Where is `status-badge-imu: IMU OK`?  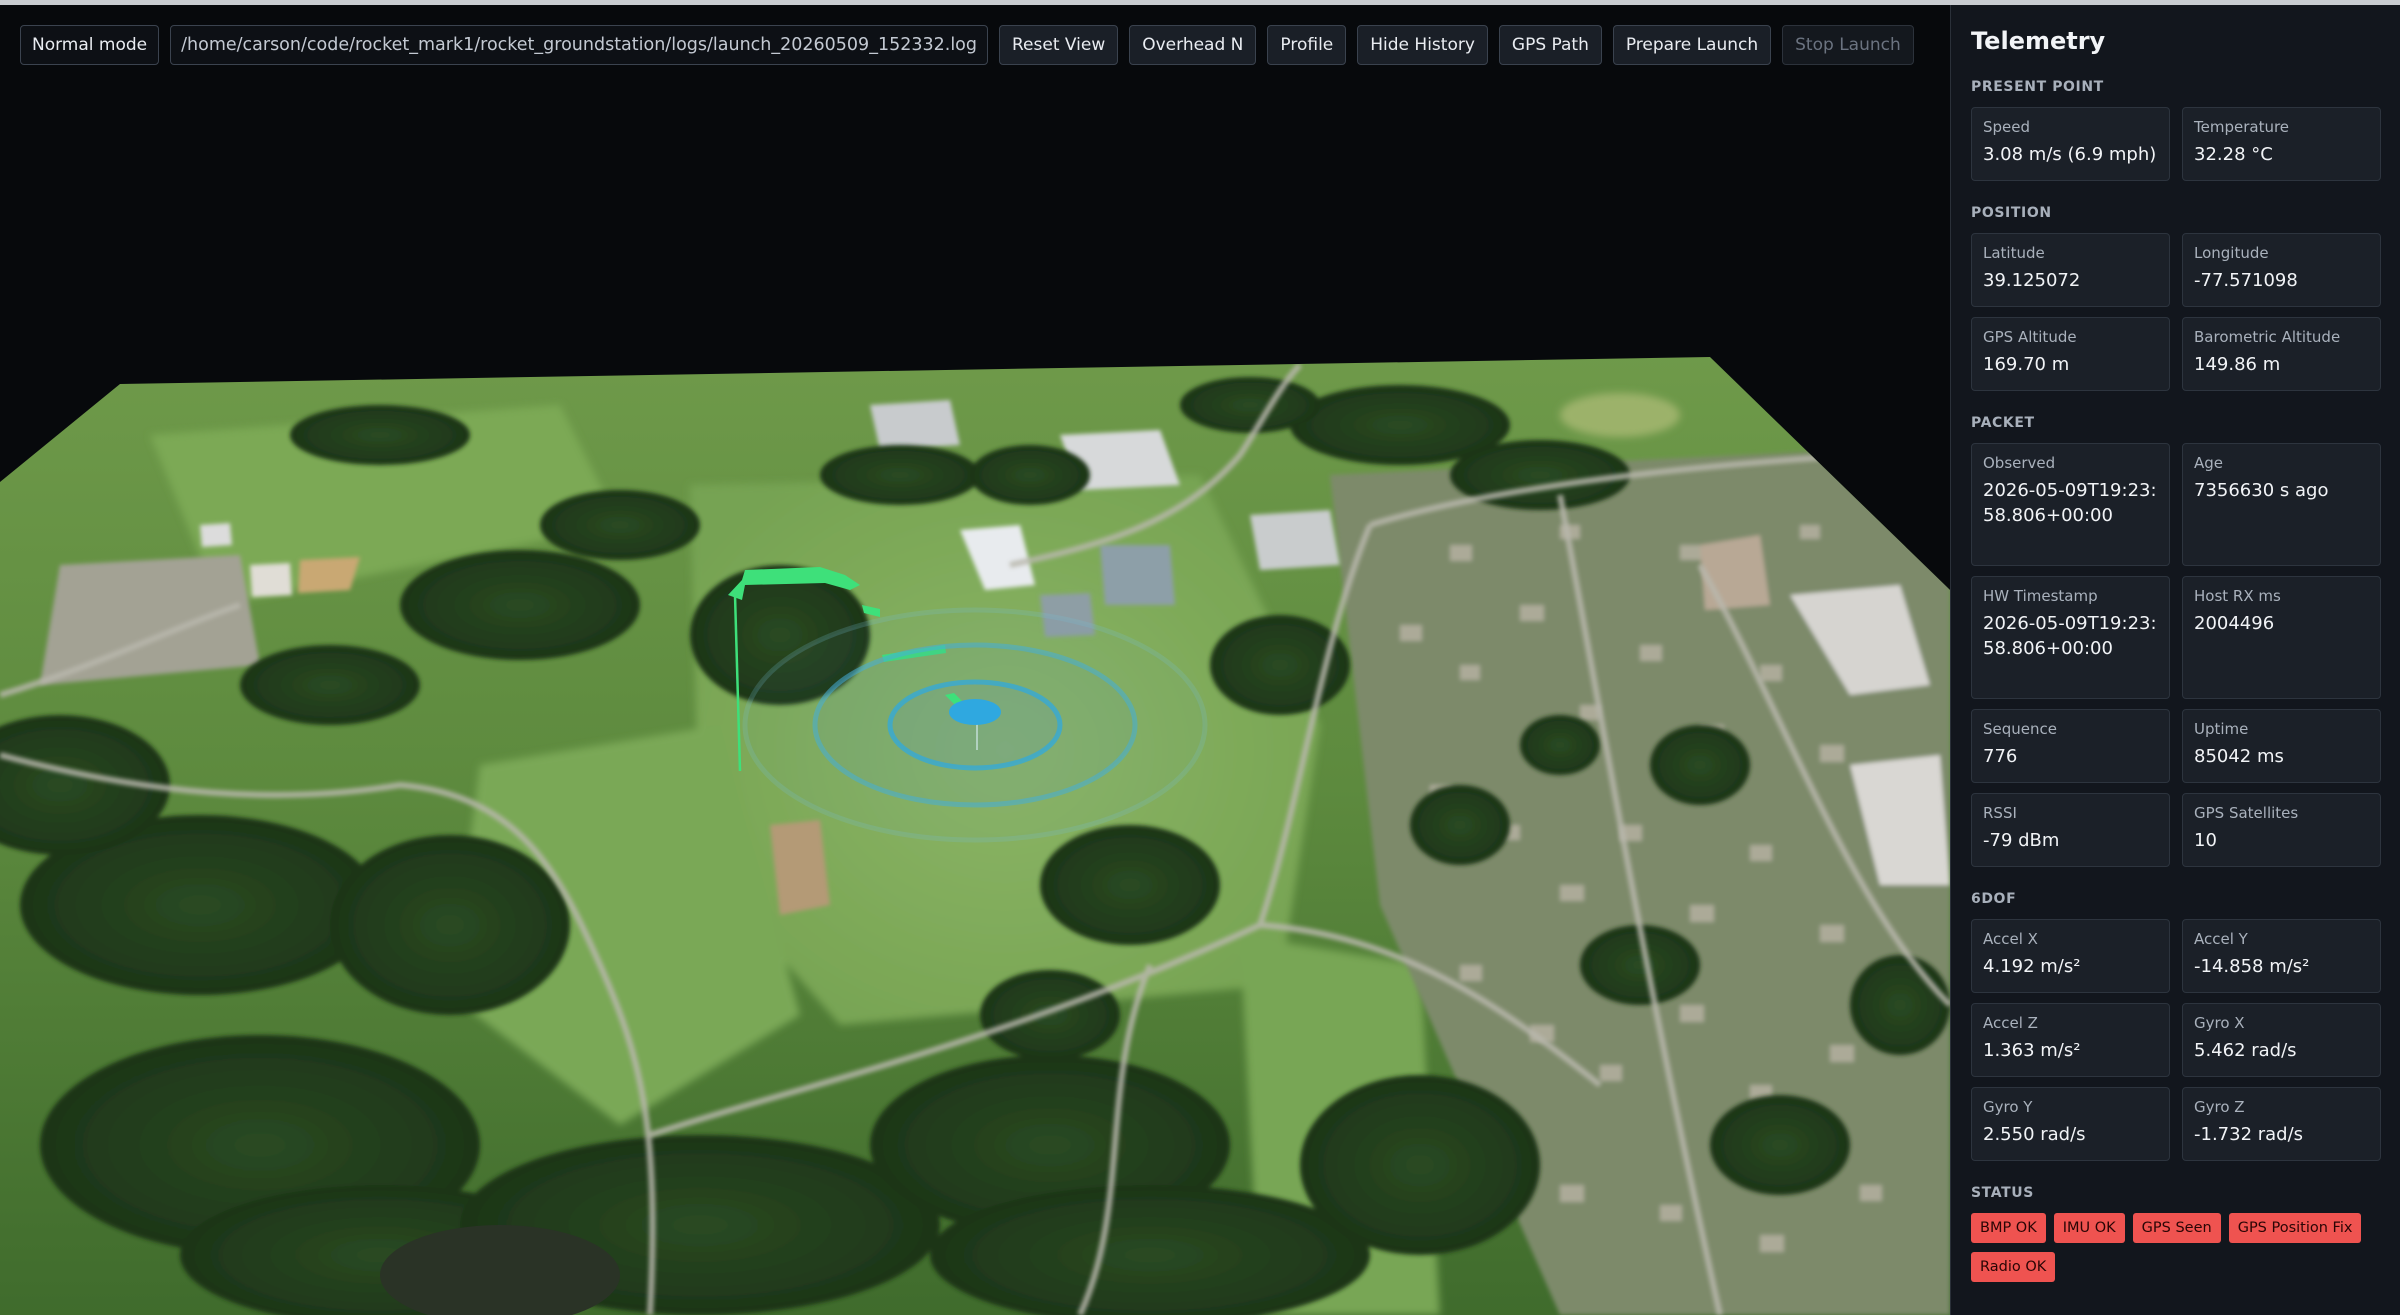
status-badge-imu: IMU OK is located at coordinates (2089, 1228).